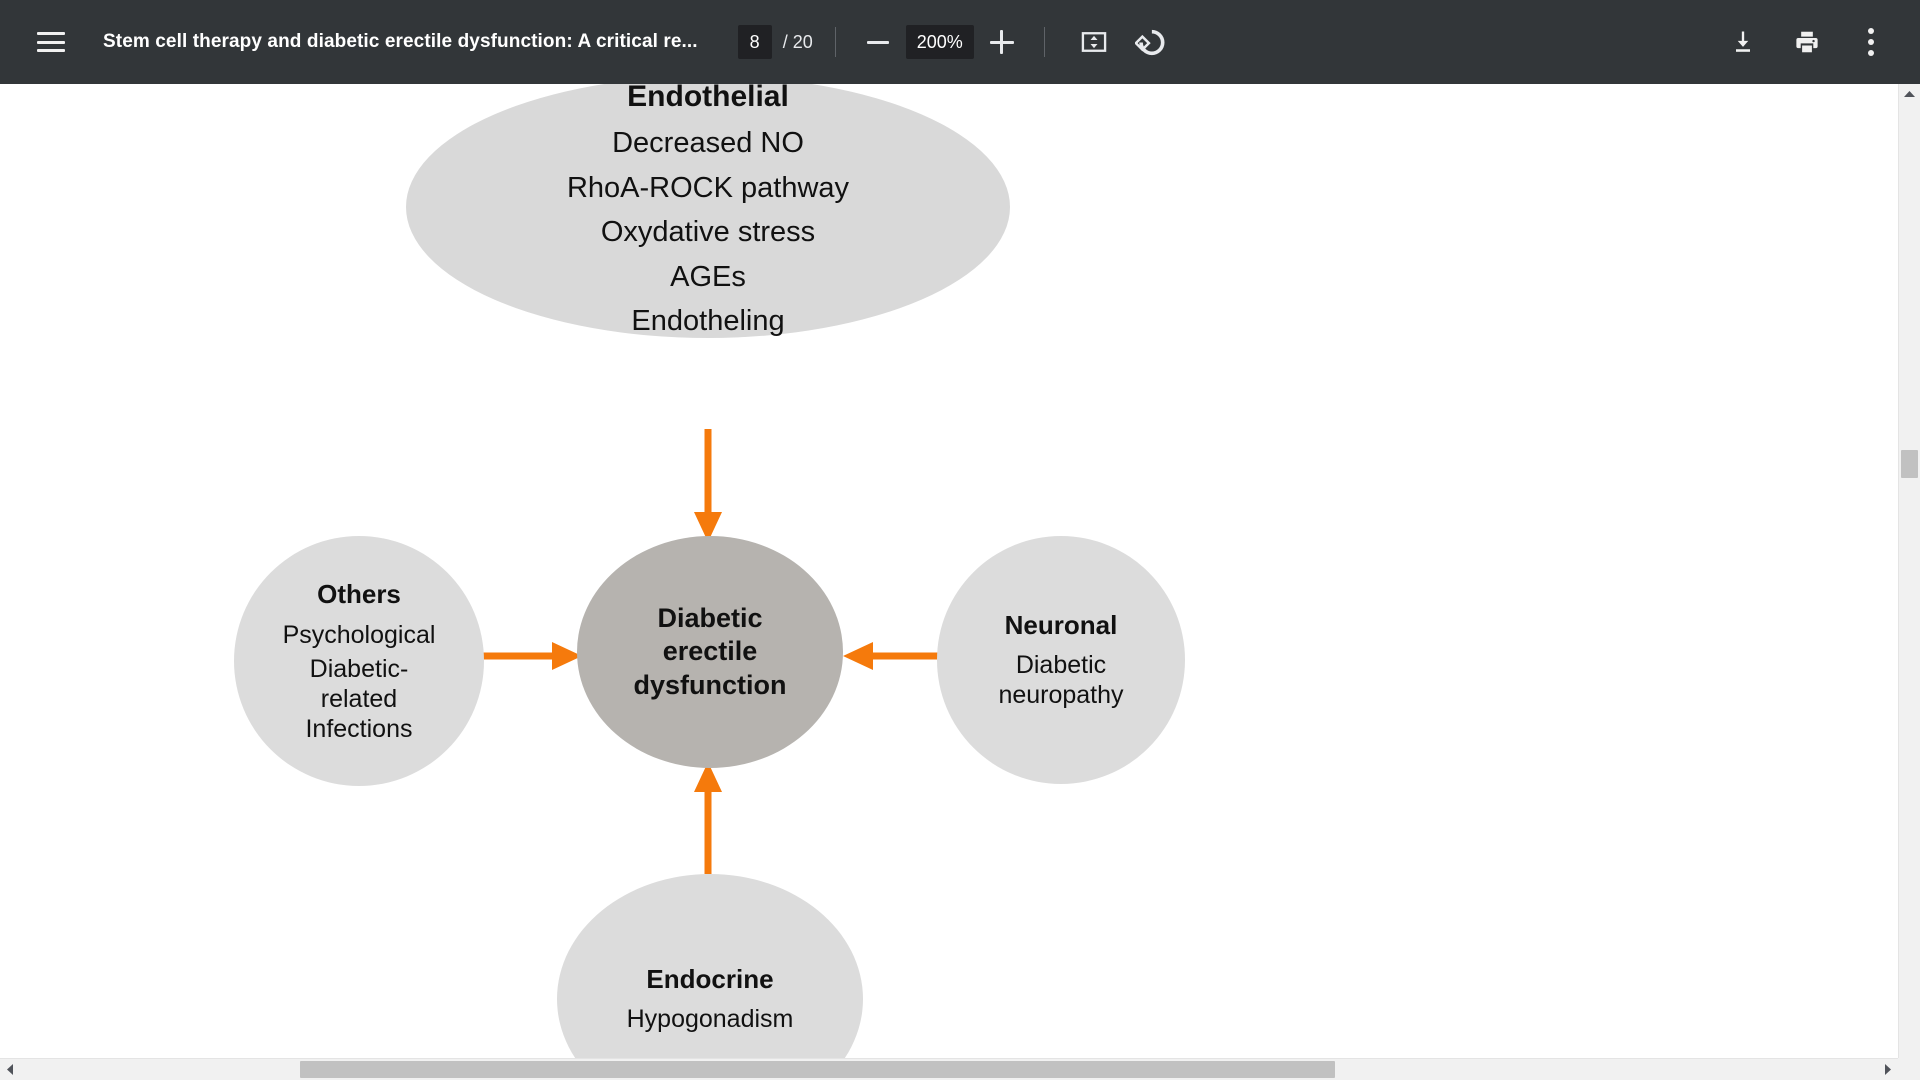 Image resolution: width=1920 pixels, height=1080 pixels. I want to click on print-icon, so click(1807, 42).